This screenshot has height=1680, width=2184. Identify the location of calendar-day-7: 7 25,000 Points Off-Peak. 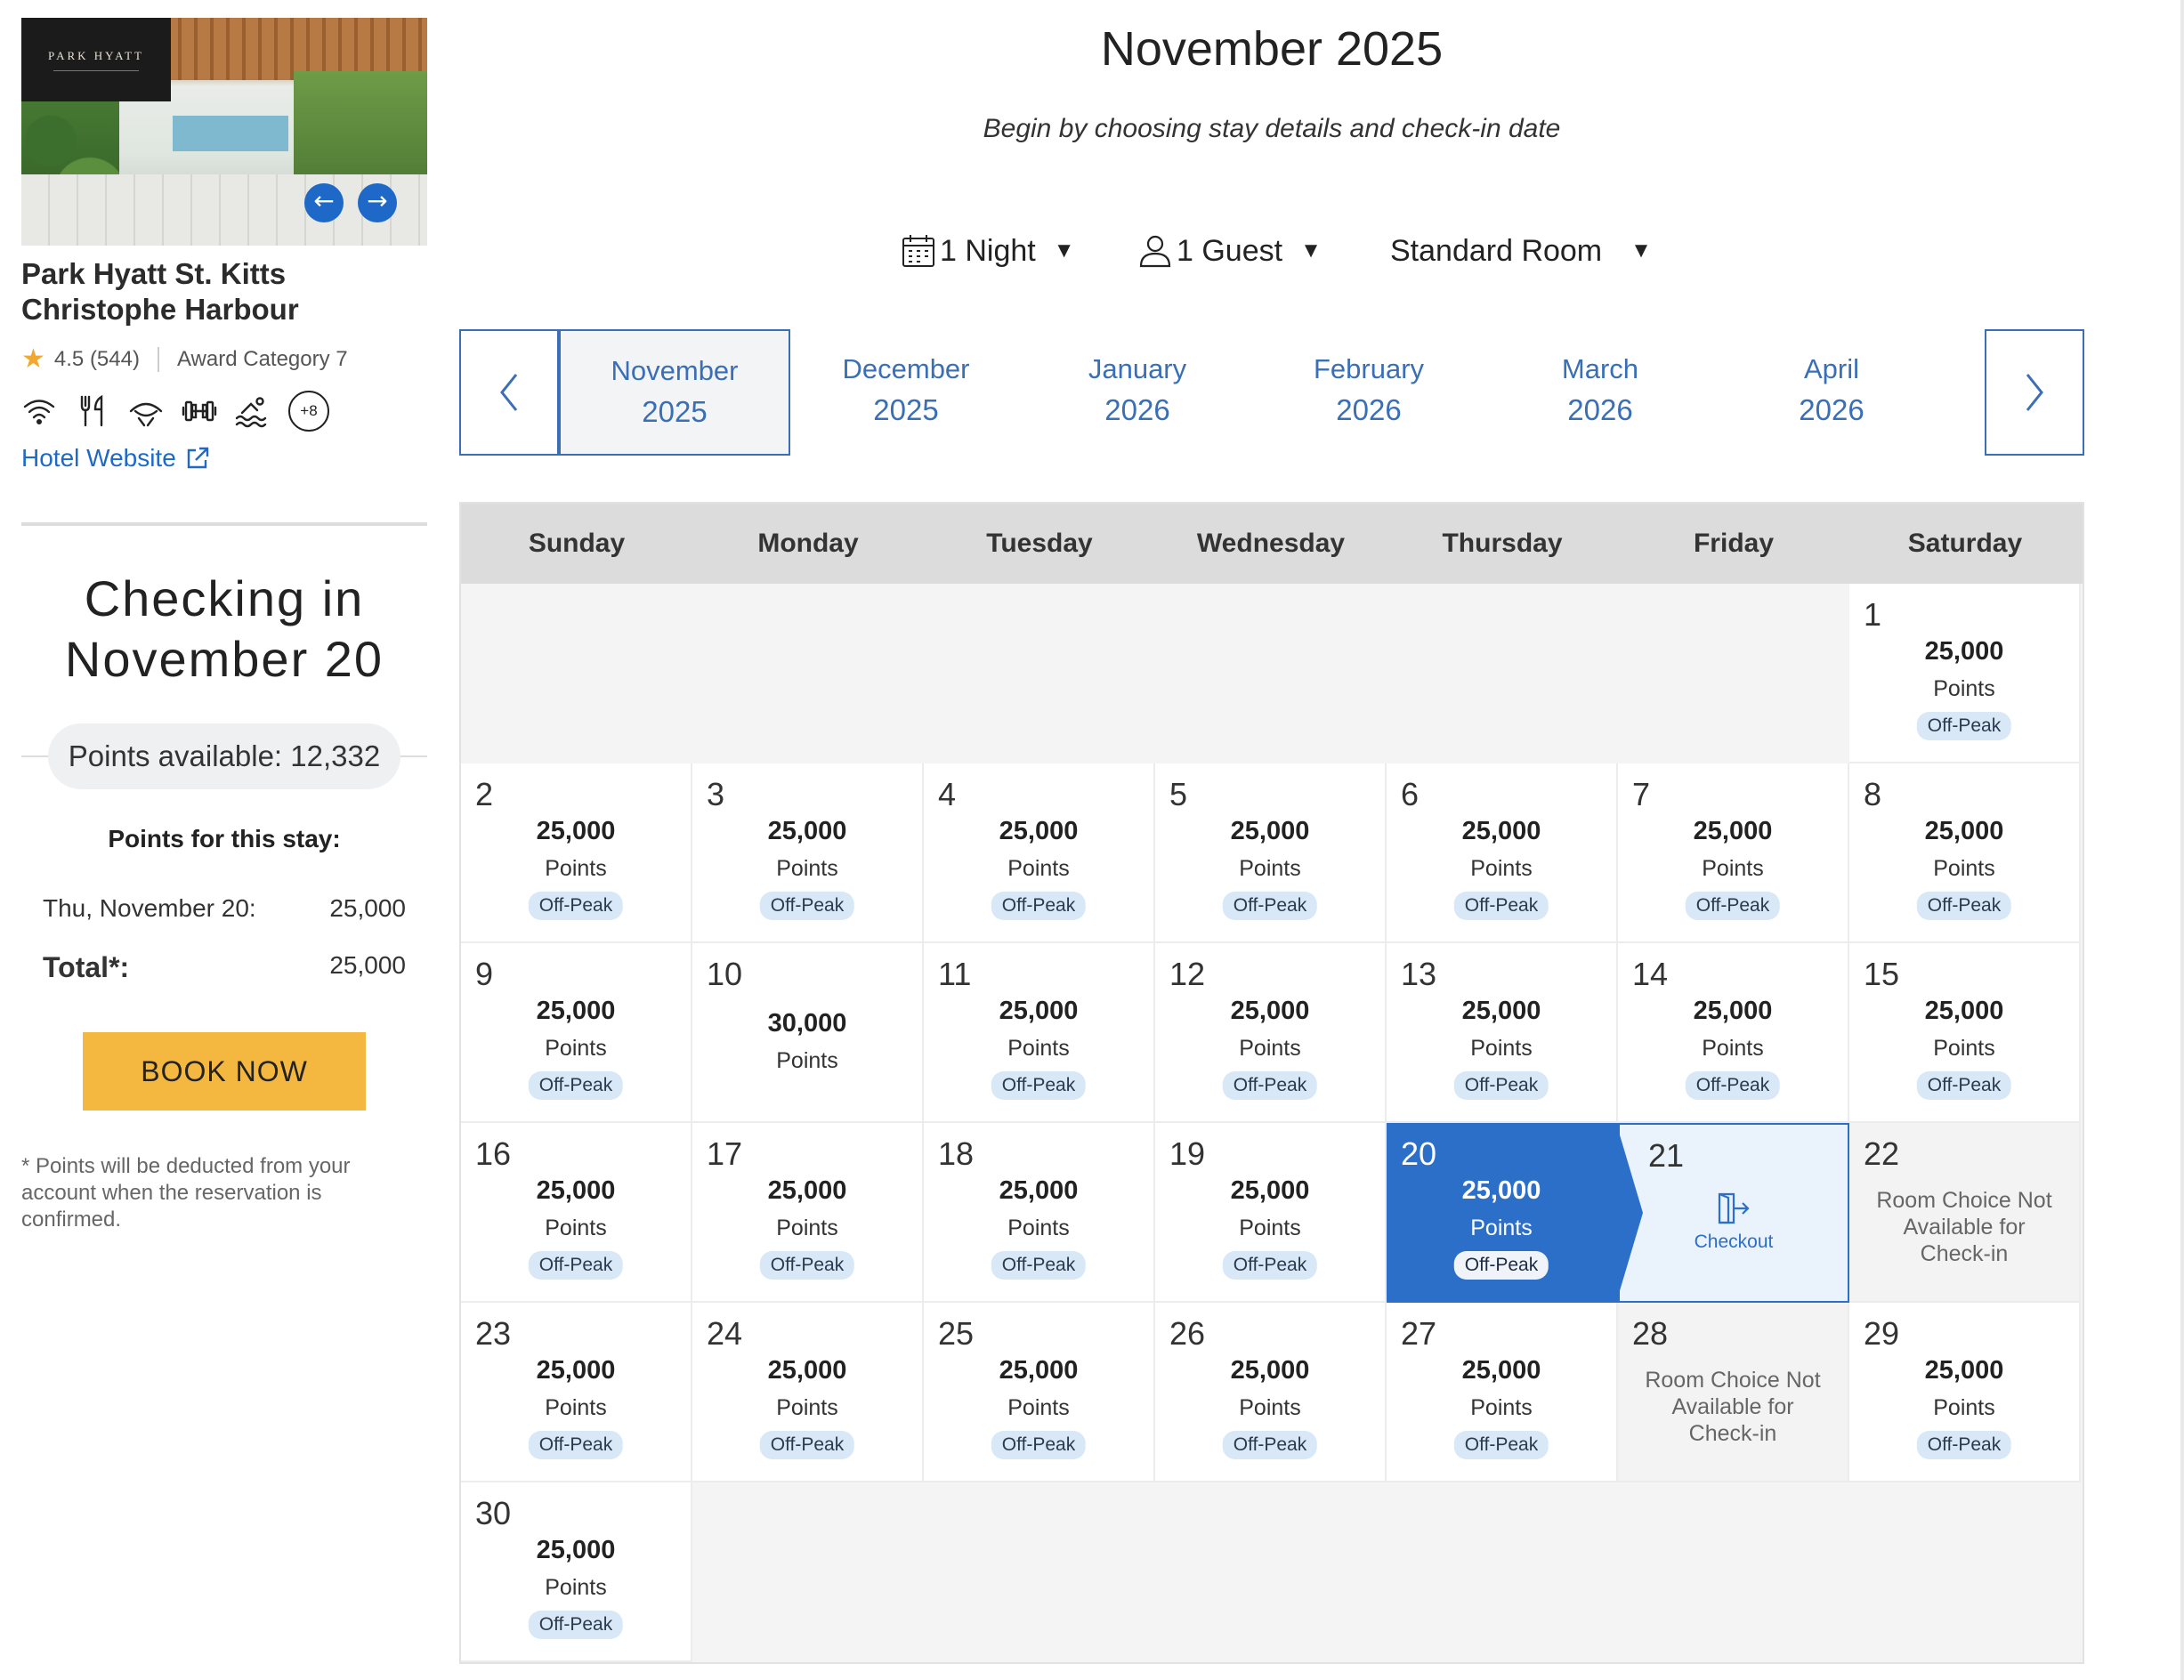
(1733, 853).